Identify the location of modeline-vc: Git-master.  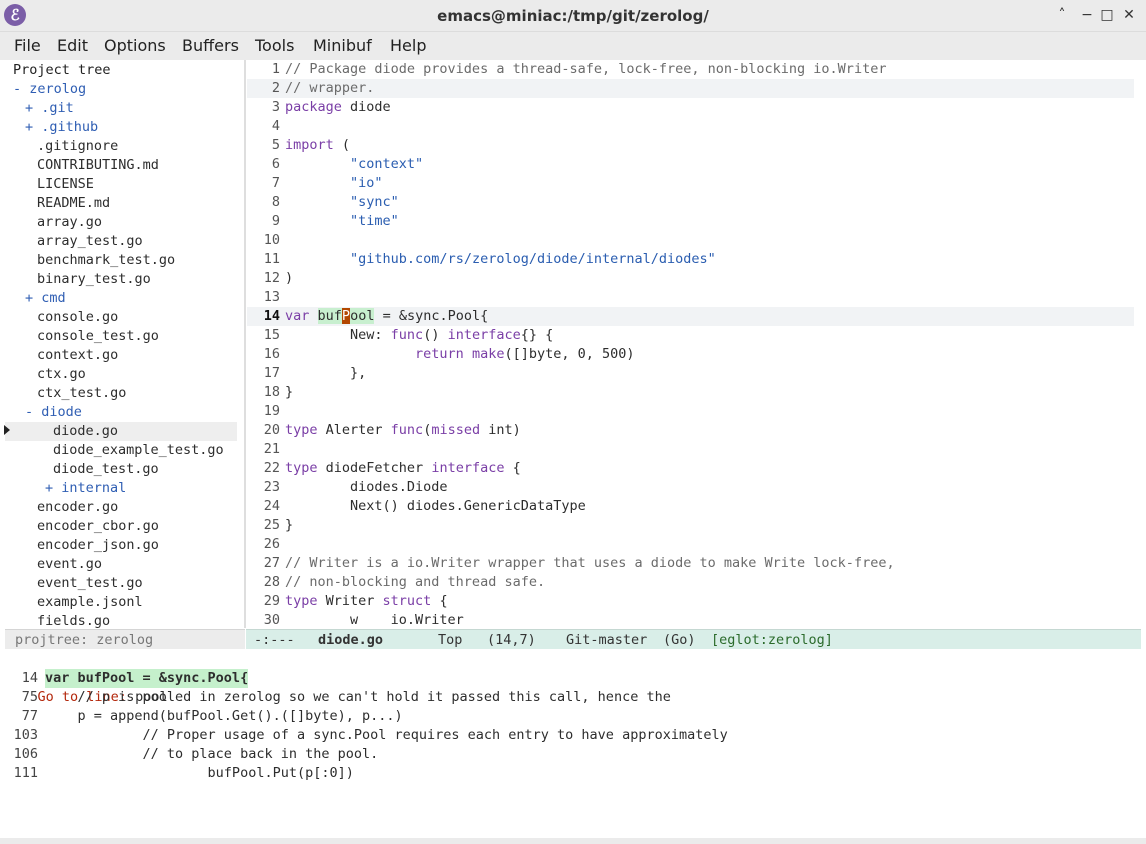
(606, 640).